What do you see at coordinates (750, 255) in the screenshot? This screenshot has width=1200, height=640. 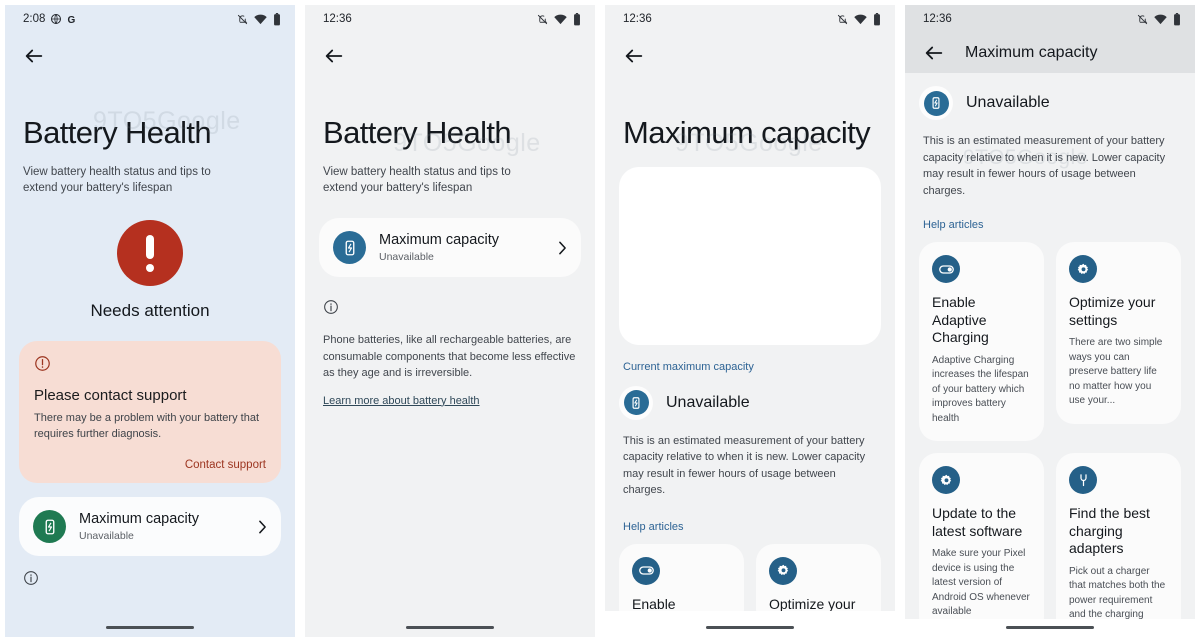 I see `capacity-chart-card` at bounding box center [750, 255].